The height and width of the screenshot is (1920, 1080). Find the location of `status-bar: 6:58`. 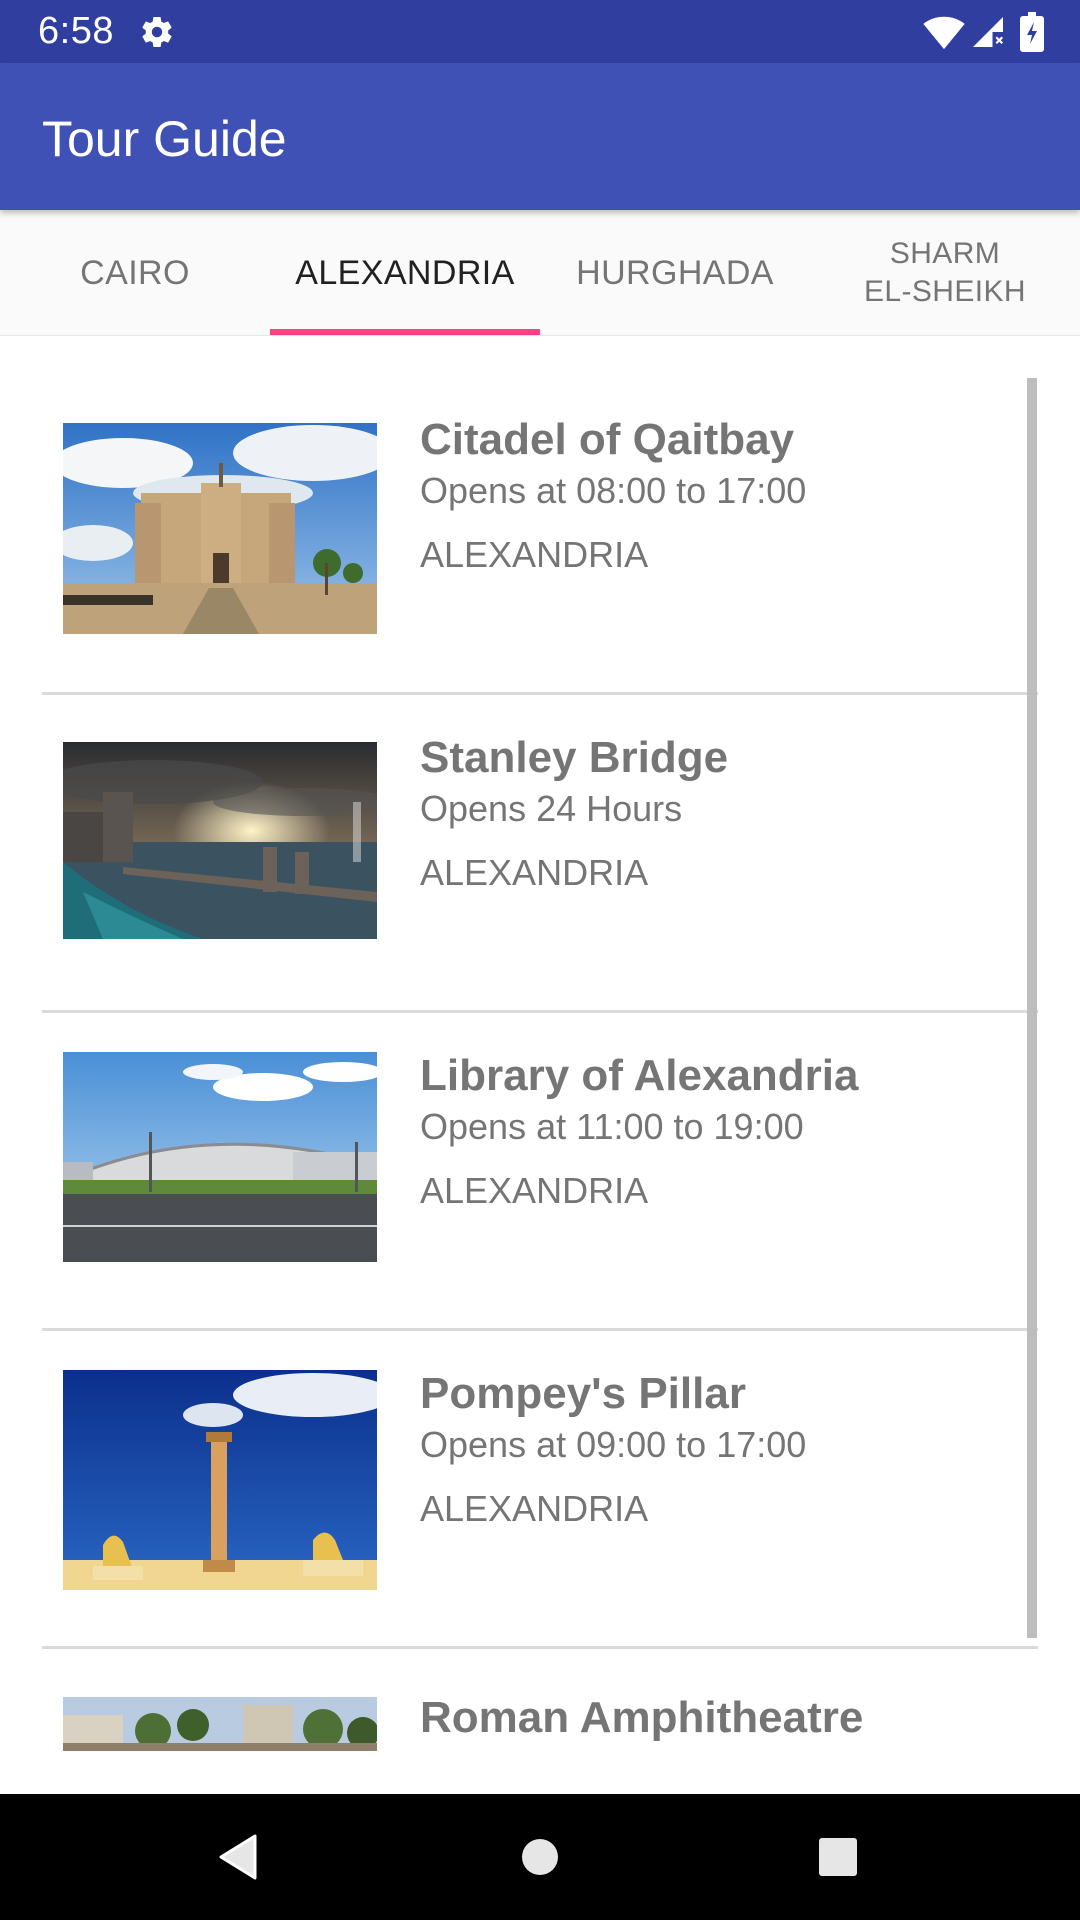

status-bar: 6:58 is located at coordinates (540, 31).